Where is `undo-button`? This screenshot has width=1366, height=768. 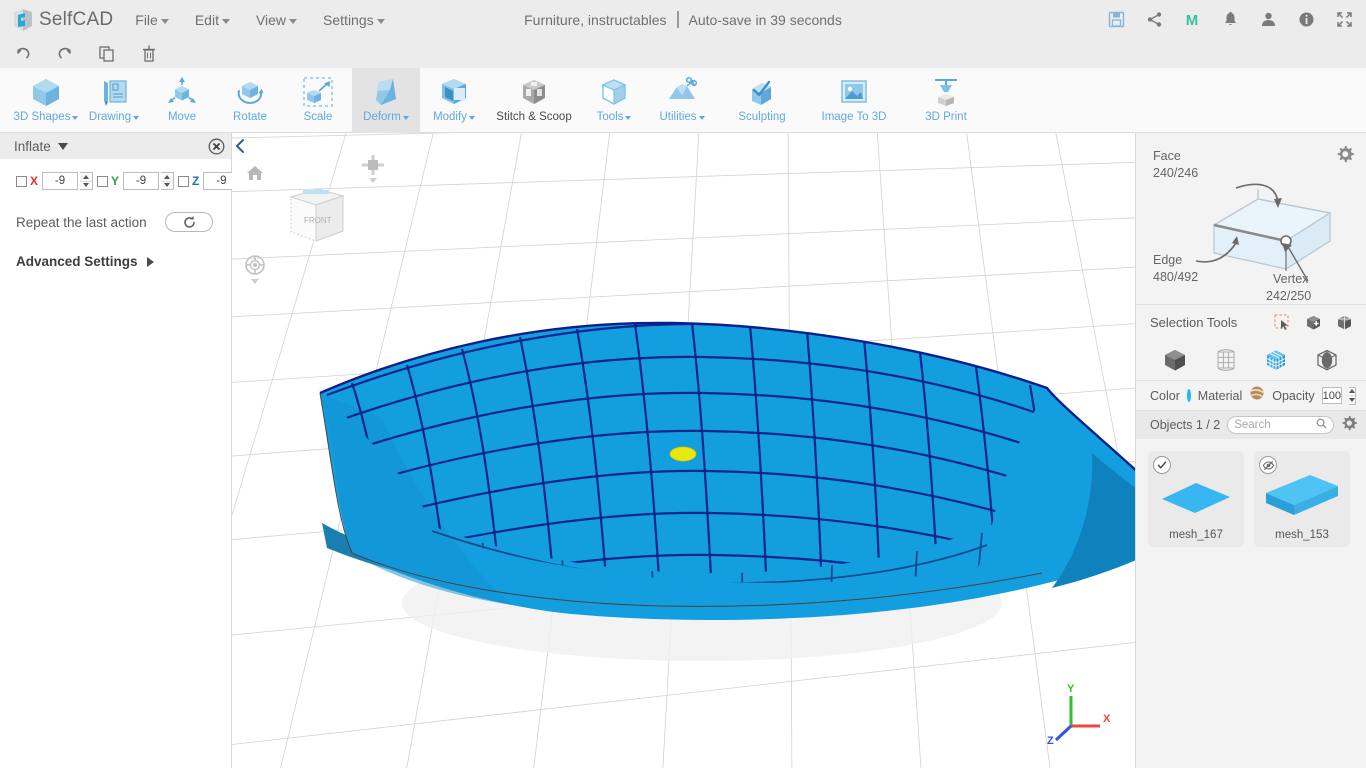
undo-button is located at coordinates (23, 54).